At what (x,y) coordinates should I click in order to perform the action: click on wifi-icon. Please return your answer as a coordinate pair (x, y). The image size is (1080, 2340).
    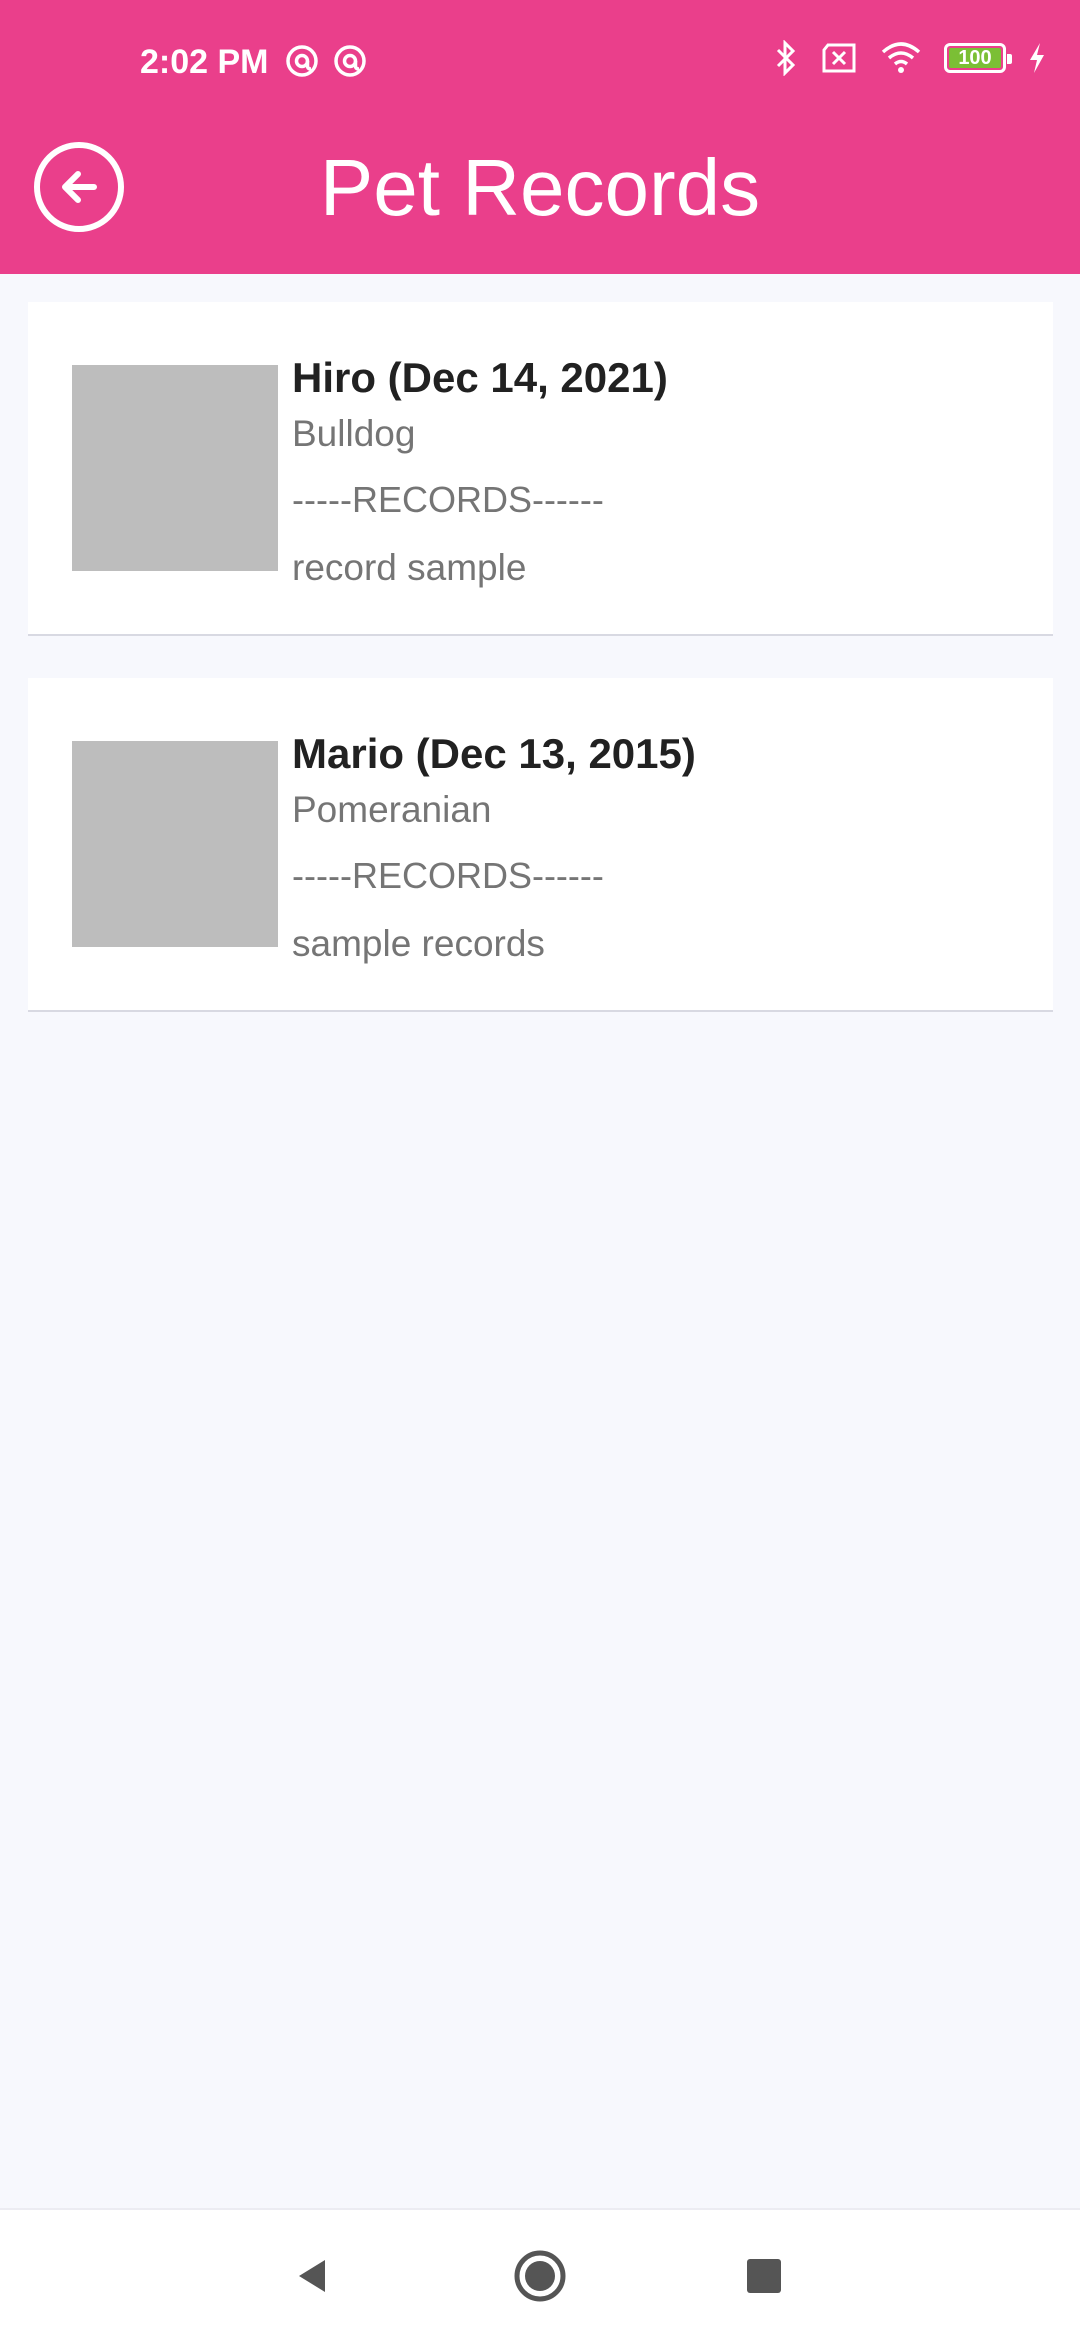
    Looking at the image, I should click on (901, 58).